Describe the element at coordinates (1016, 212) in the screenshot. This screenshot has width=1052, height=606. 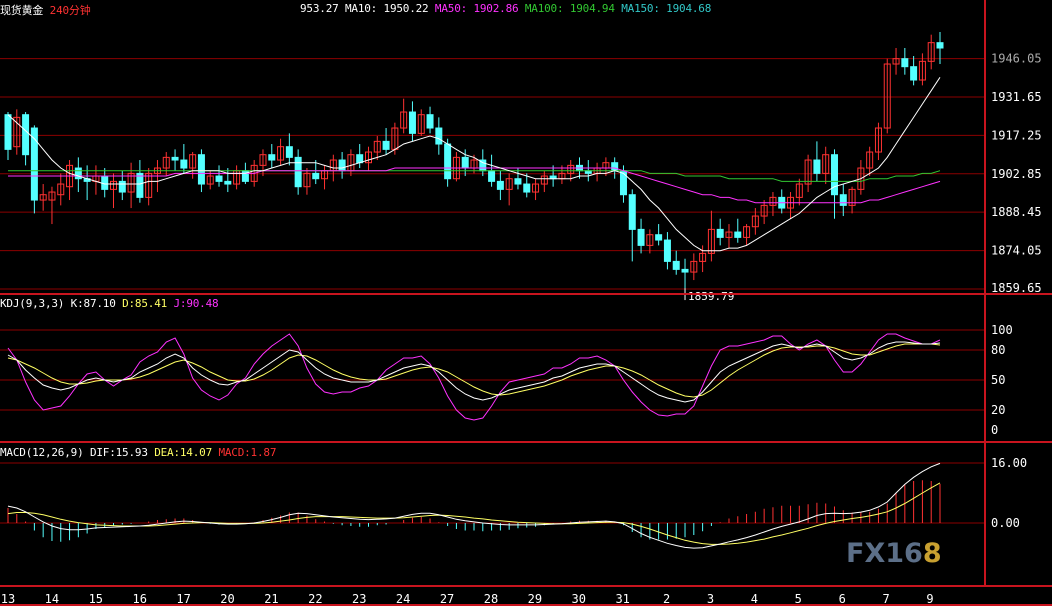
I see `price-tick-3: 1888.45` at that location.